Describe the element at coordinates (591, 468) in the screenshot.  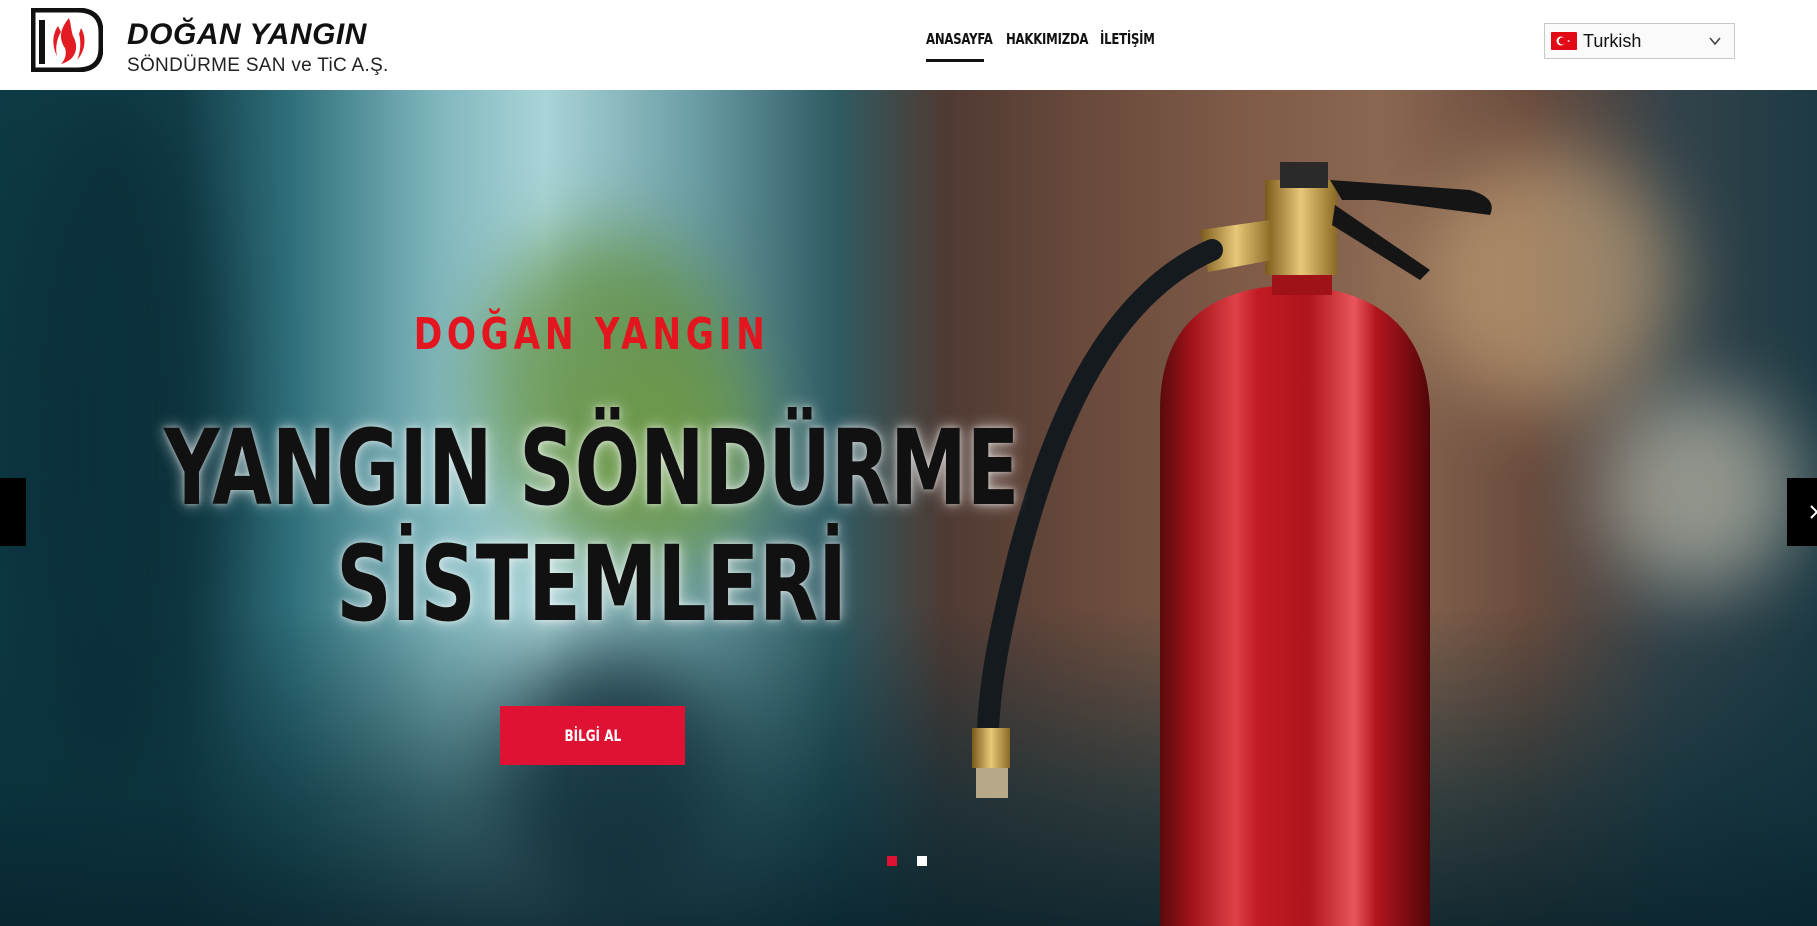
I see `hero-title-line-1: YANGIN SÖNDÜRME` at that location.